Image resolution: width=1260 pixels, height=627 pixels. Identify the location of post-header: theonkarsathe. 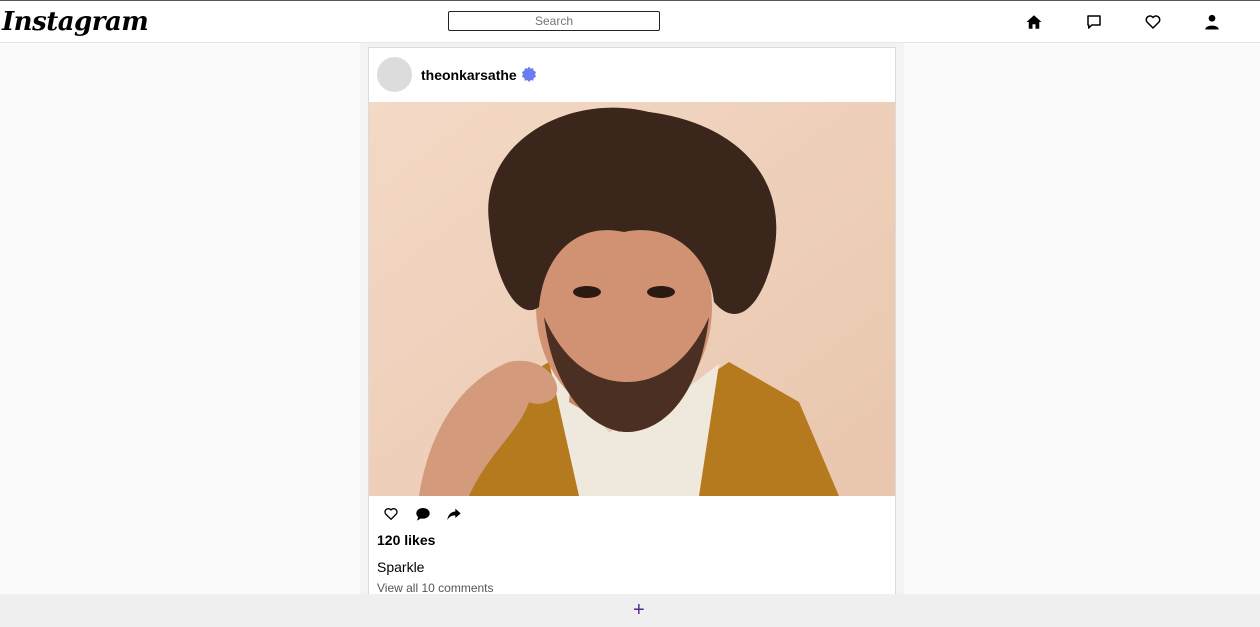
(632, 75).